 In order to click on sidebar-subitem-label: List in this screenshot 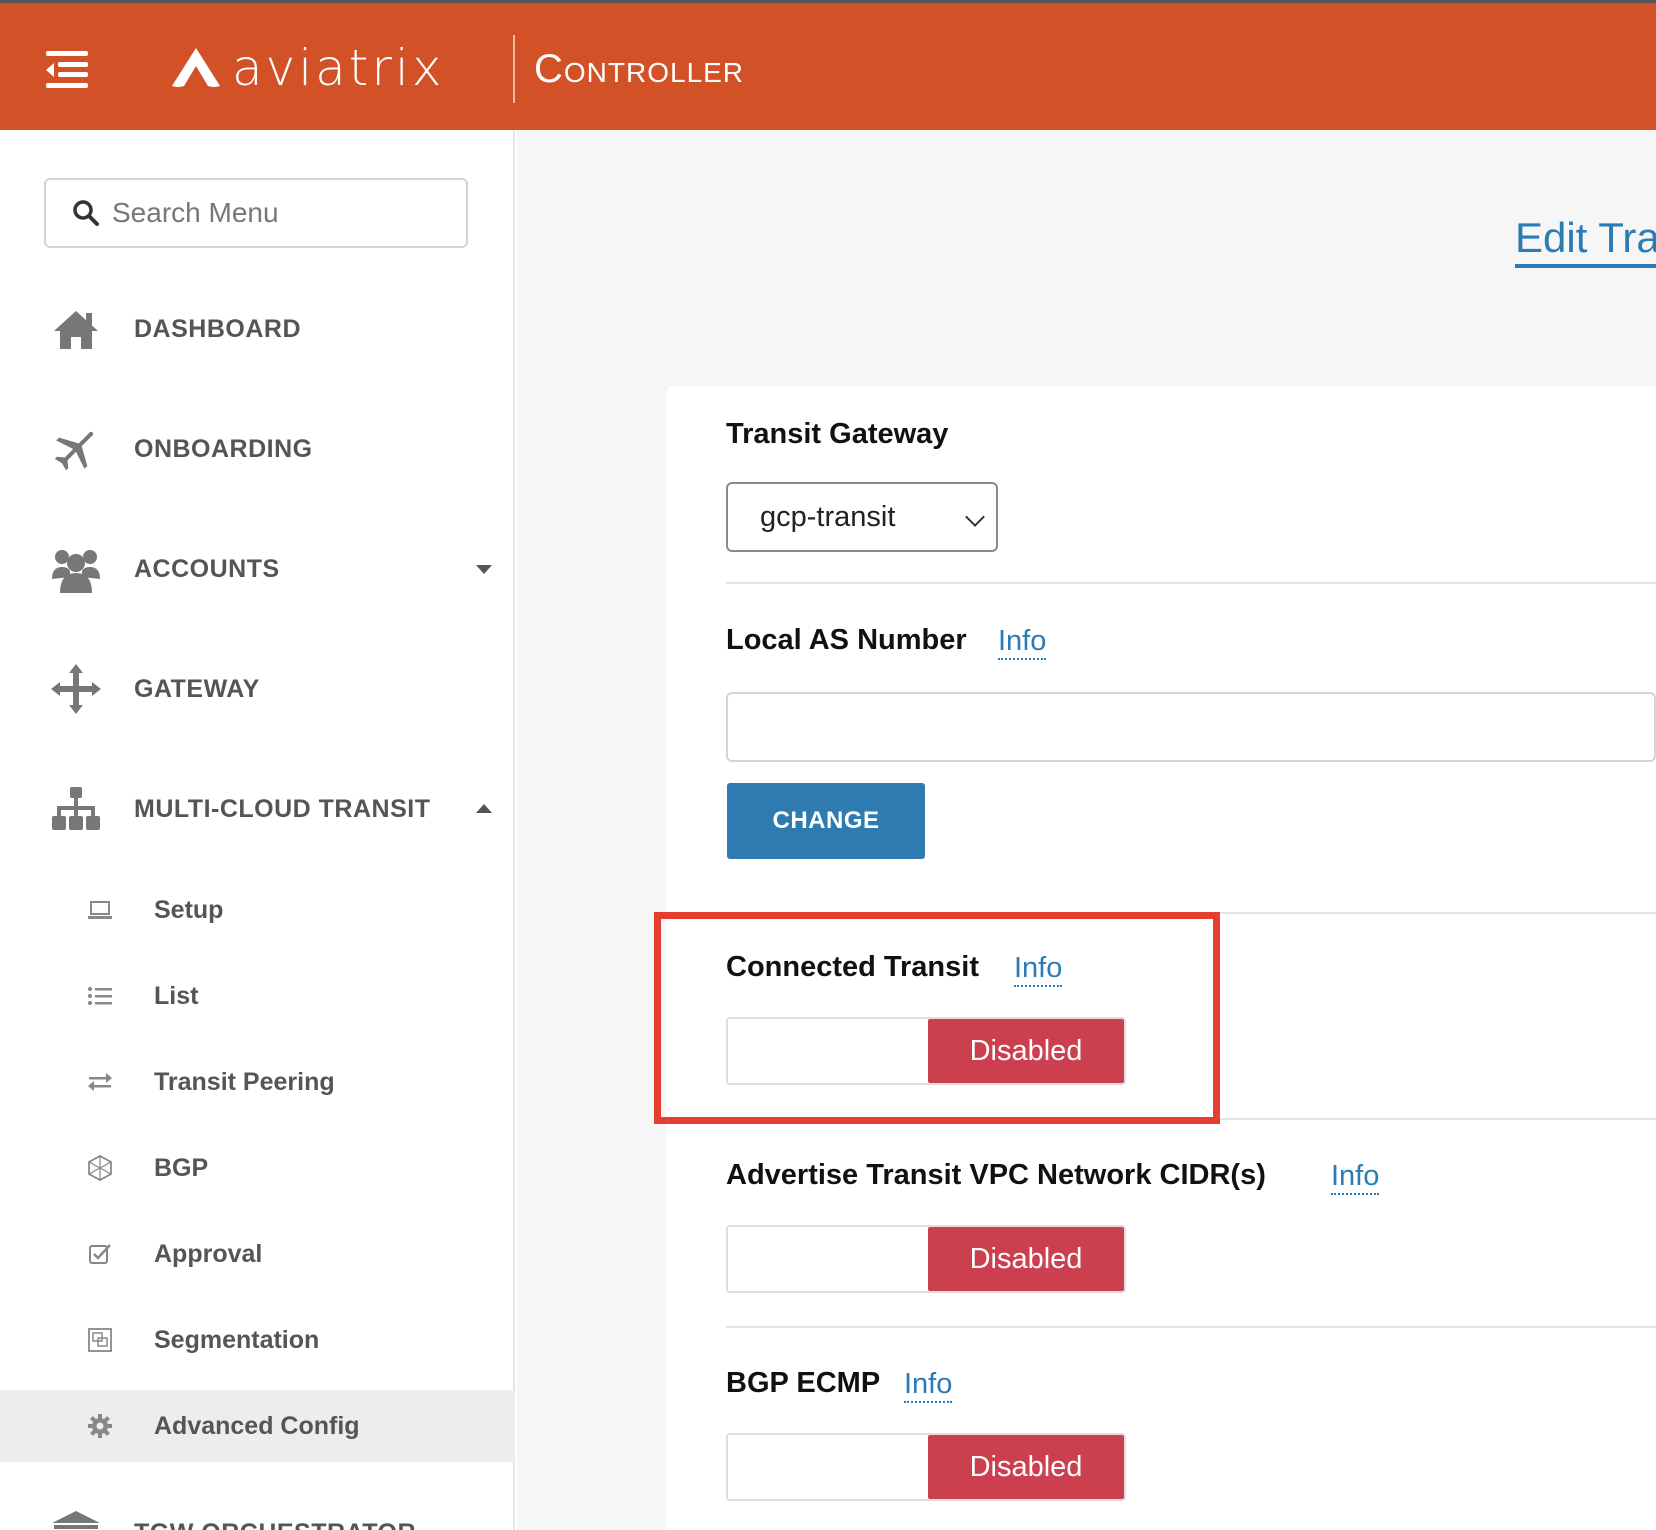, I will do `click(176, 995)`.